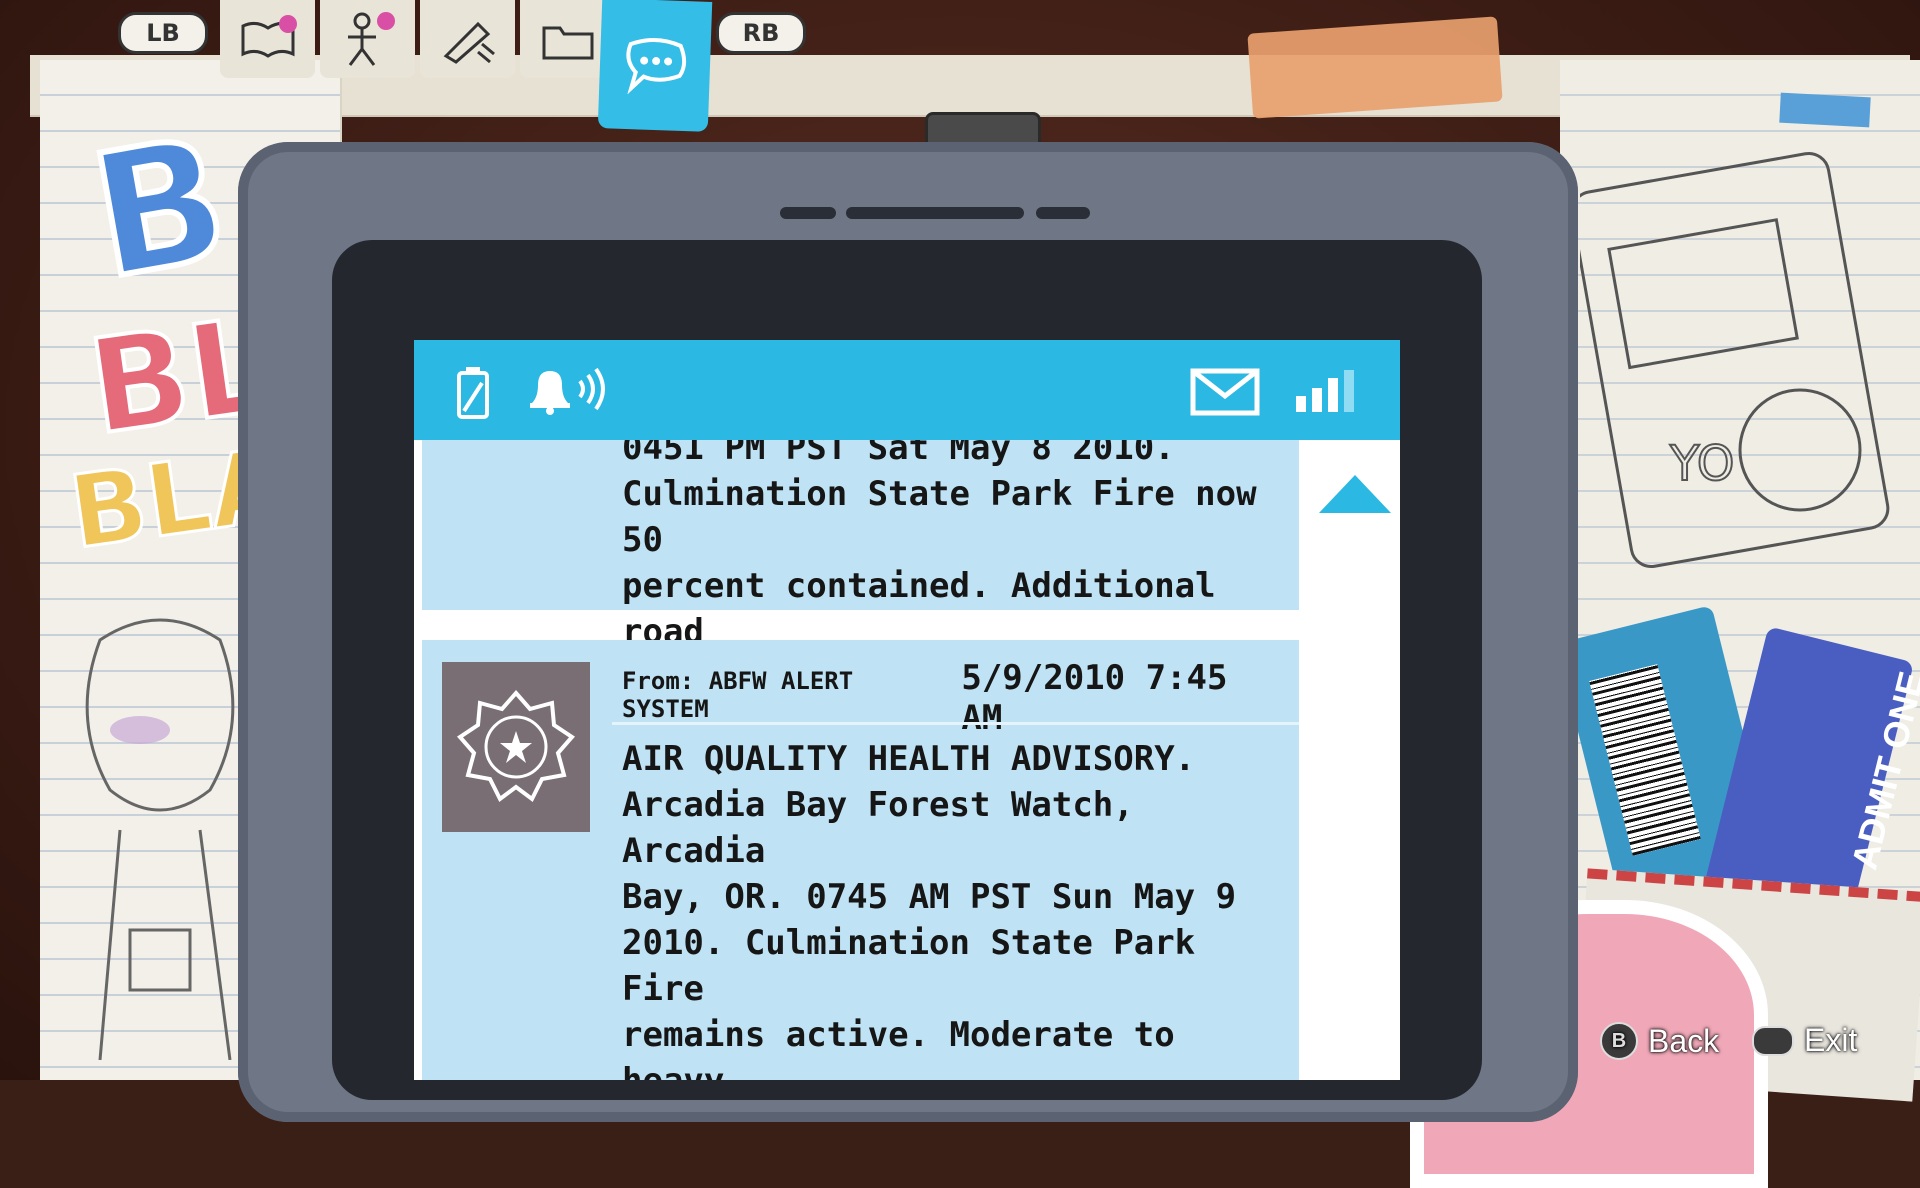  Describe the element at coordinates (935, 213) in the screenshot. I see `phone-speaker-center` at that location.